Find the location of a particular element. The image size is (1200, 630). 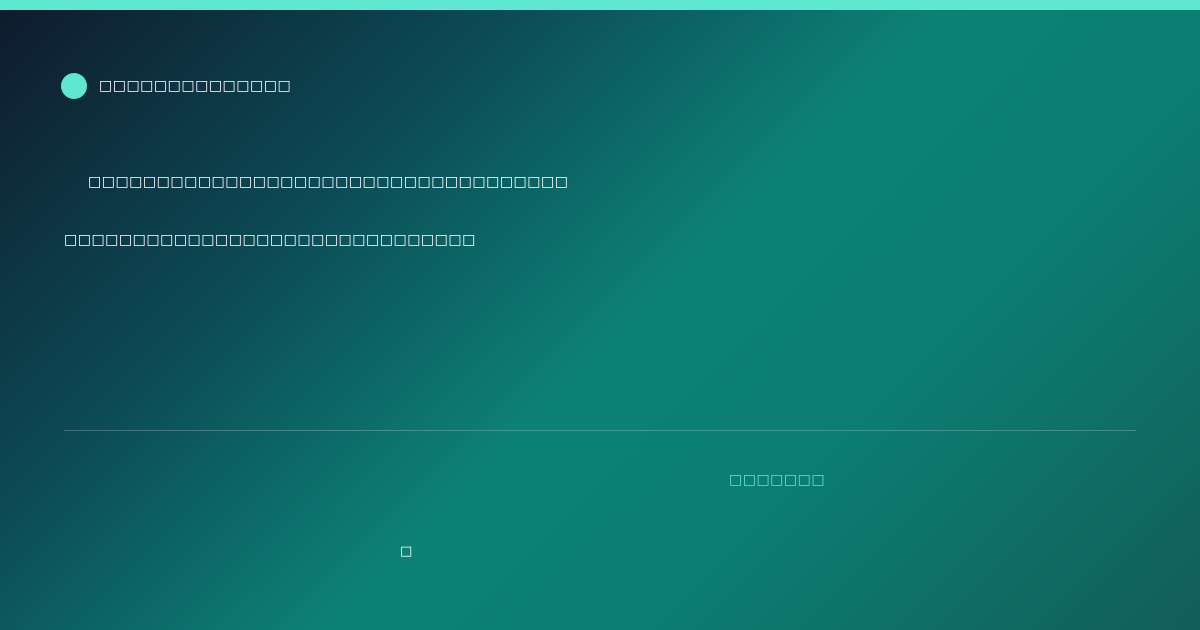

brand-name: □□□□□□□□□□□□□□ is located at coordinates (195, 86).